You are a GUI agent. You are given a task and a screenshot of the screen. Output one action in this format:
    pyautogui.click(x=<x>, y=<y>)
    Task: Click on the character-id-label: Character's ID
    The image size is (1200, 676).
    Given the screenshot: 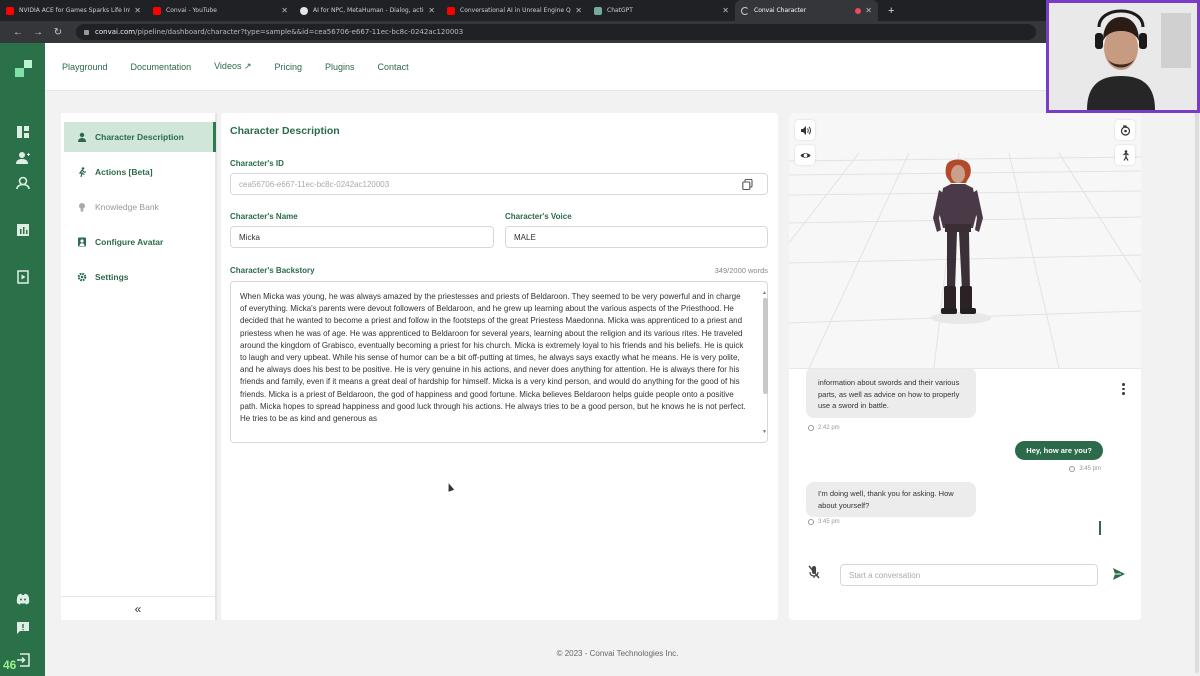 What is the action you would take?
    pyautogui.click(x=257, y=163)
    